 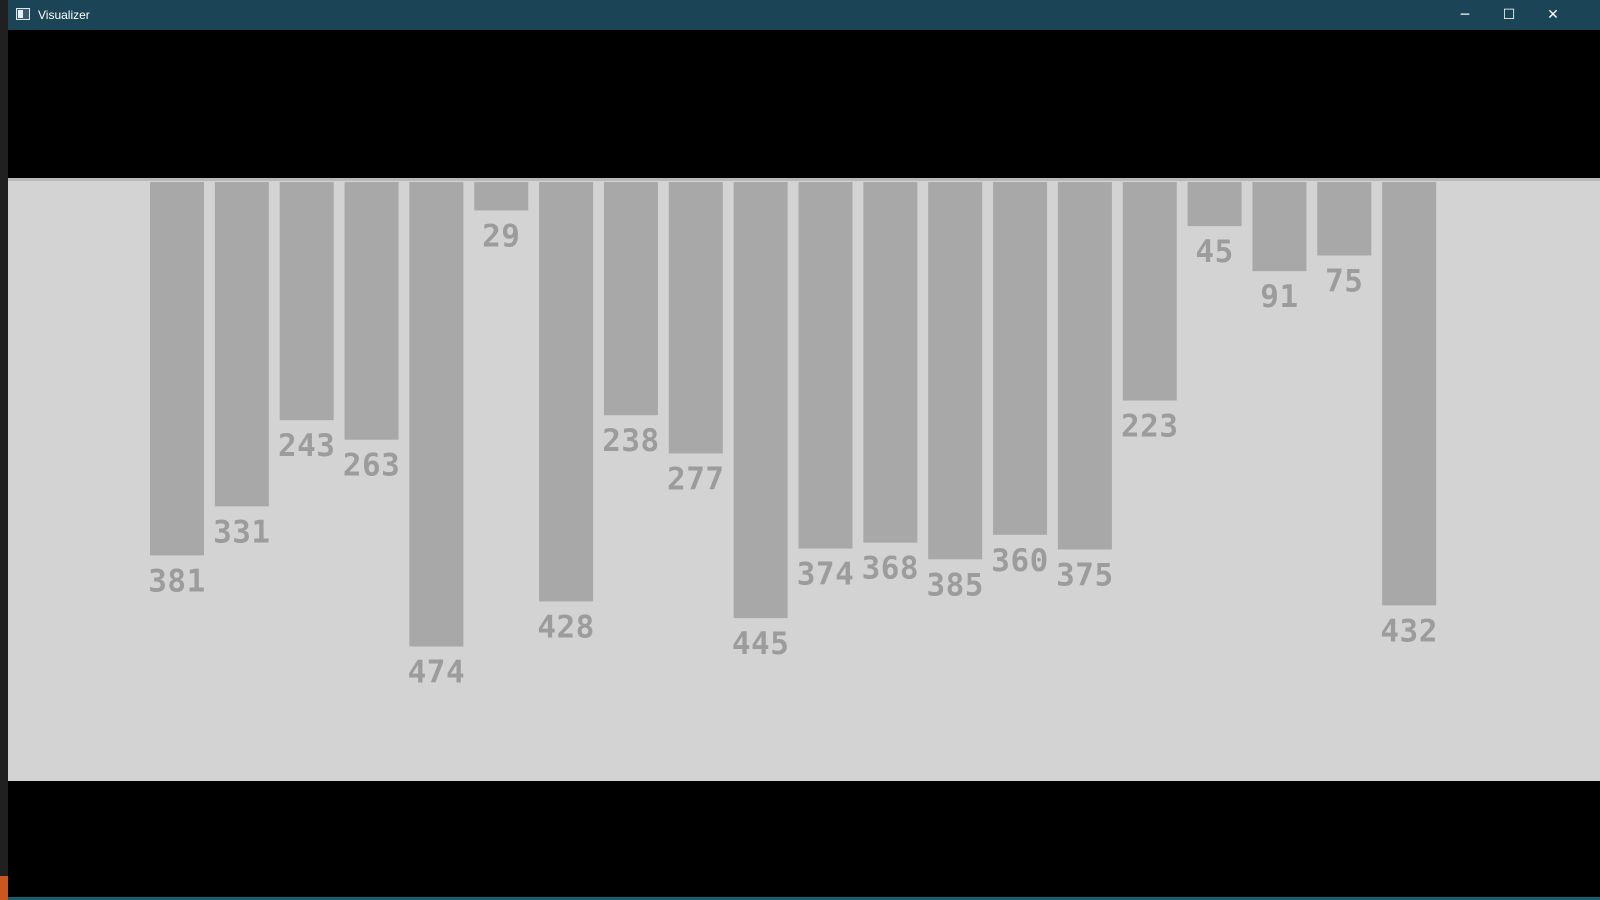 What do you see at coordinates (501, 236) in the screenshot?
I see `bar-label-6: 29` at bounding box center [501, 236].